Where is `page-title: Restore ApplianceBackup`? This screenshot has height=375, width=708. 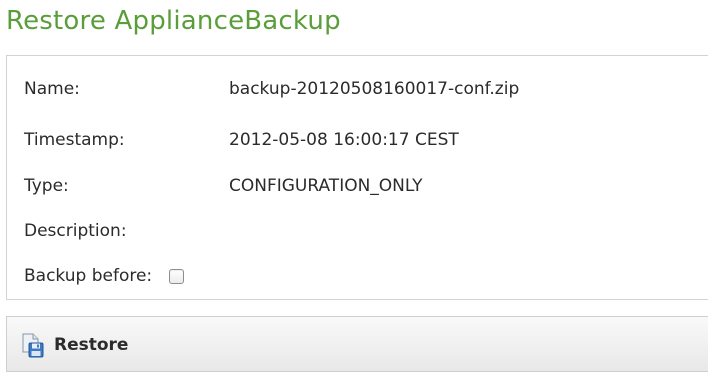
page-title: Restore ApplianceBackup is located at coordinates (173, 21).